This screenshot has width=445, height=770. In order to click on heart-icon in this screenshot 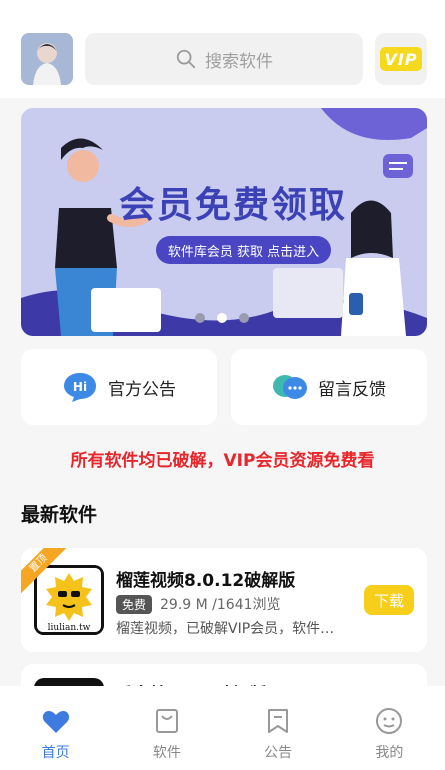, I will do `click(55, 722)`.